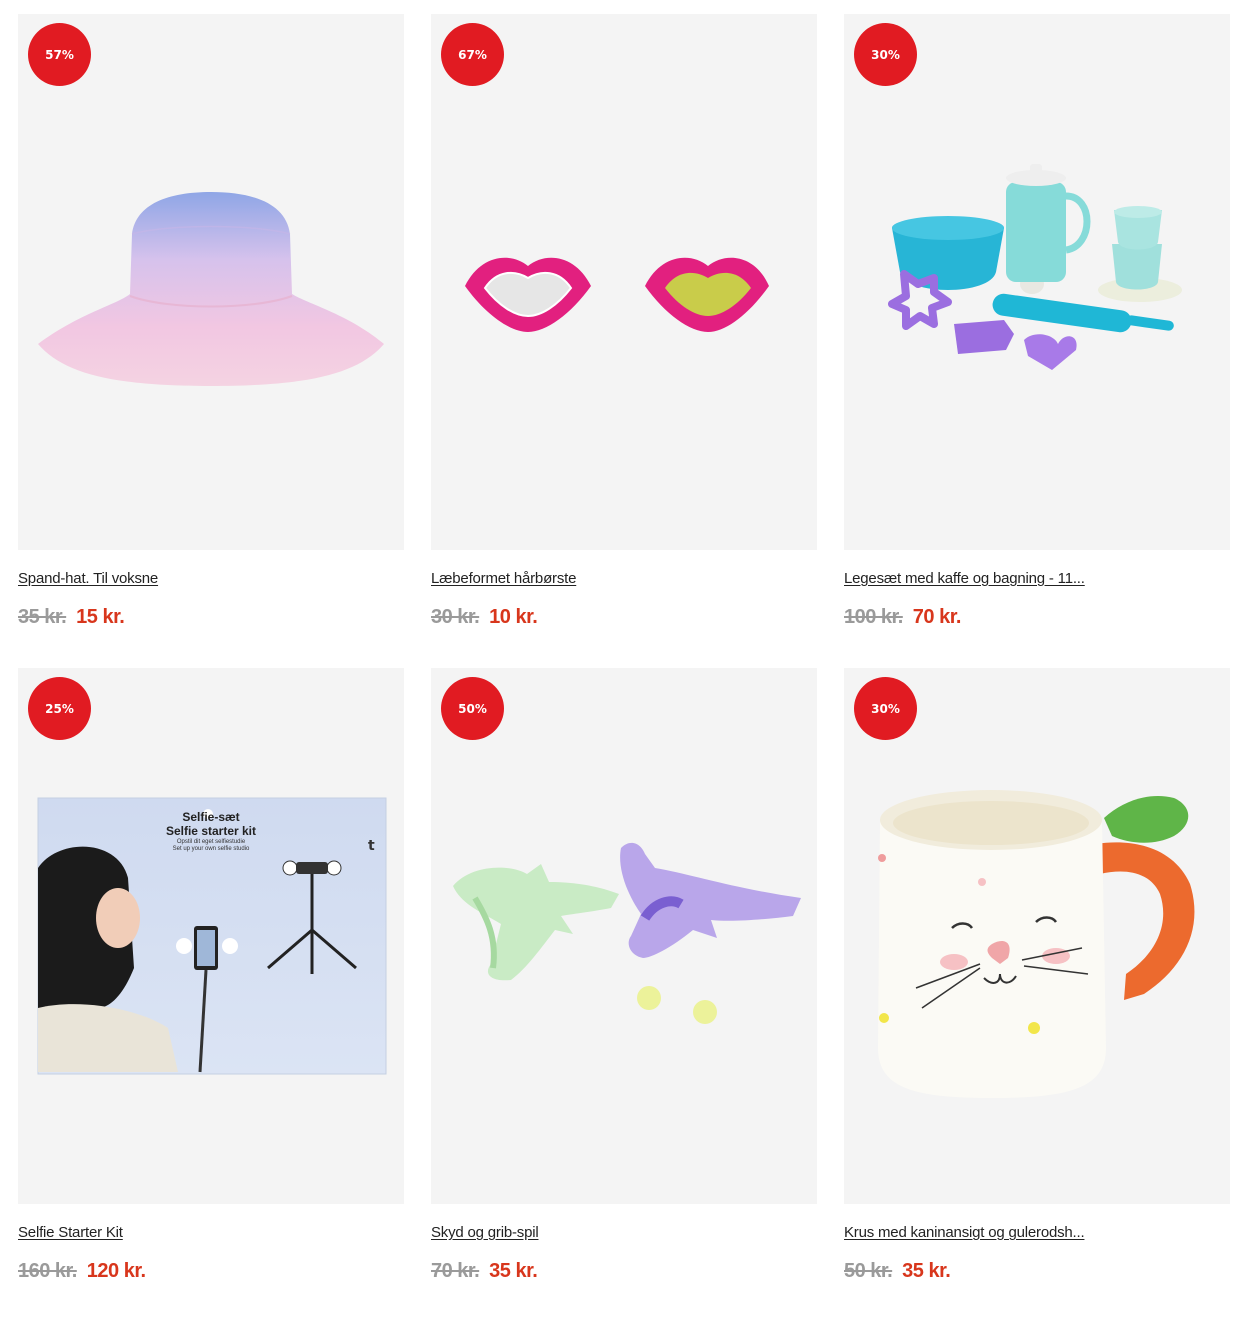 Image resolution: width=1250 pixels, height=1322 pixels. I want to click on price-row: 50 kr. 35 kr., so click(897, 1271).